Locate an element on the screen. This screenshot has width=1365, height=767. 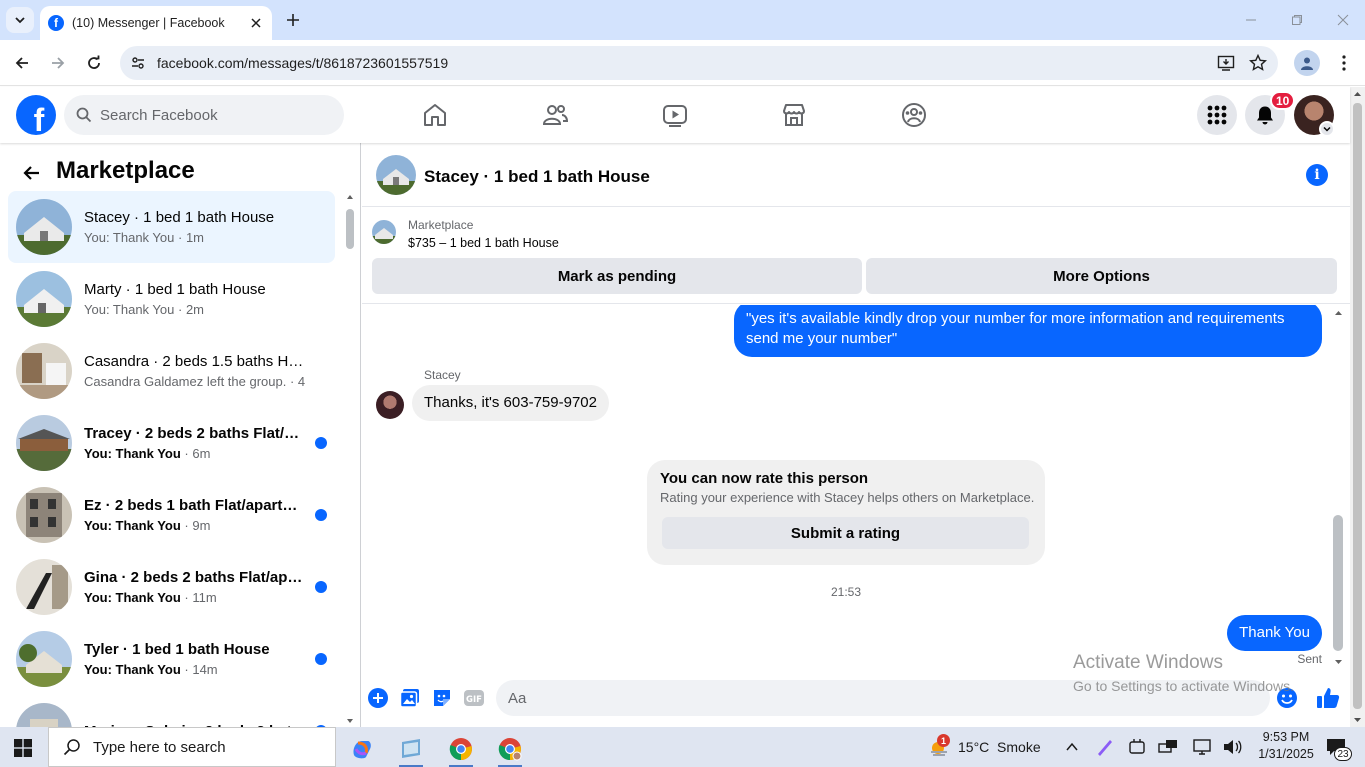
start-button is located at coordinates (23, 748).